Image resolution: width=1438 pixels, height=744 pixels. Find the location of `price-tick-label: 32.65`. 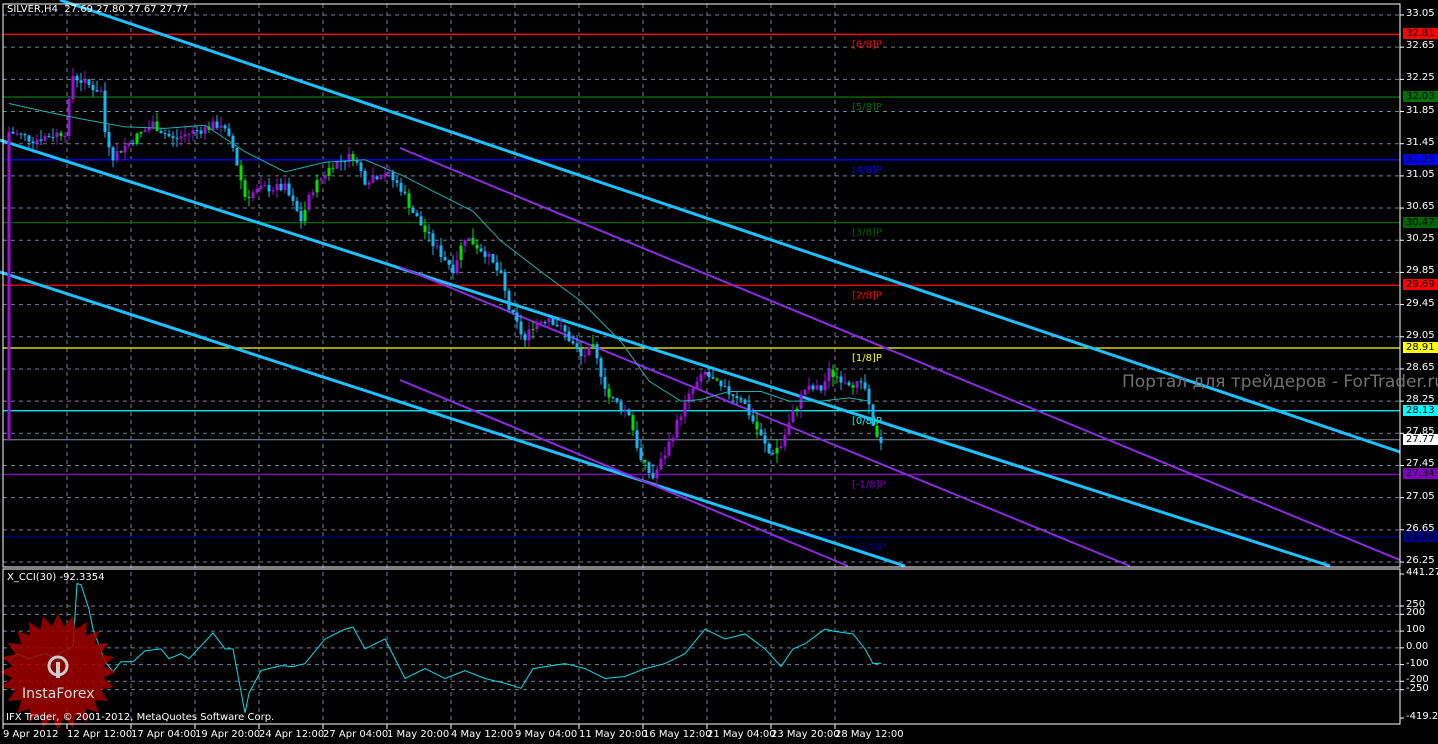

price-tick-label: 32.65 is located at coordinates (1420, 46).